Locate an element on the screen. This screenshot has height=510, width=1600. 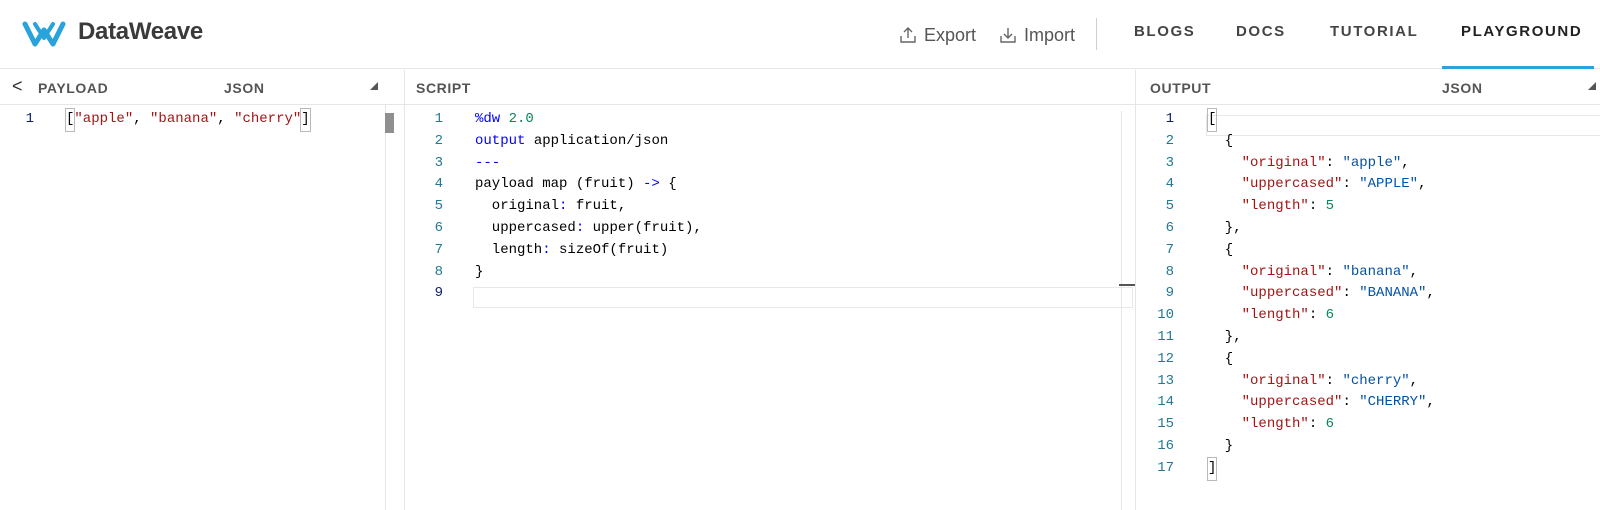
payload-scrollbar is located at coordinates (394, 307).